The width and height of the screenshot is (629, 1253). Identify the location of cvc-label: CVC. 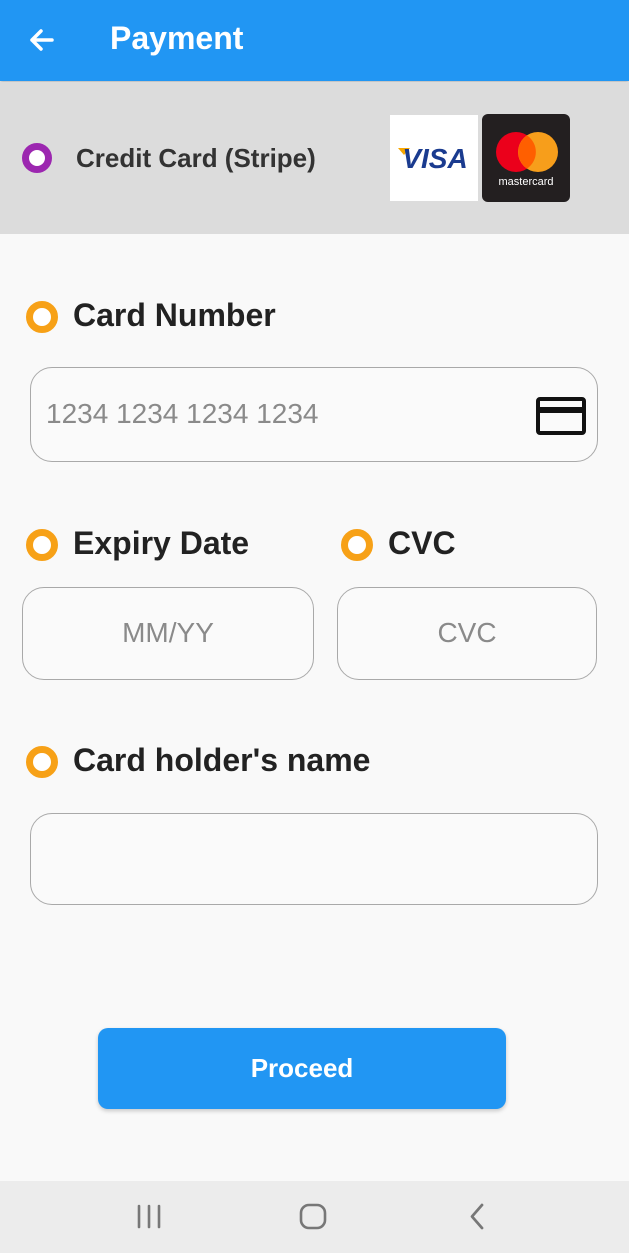
(422, 543).